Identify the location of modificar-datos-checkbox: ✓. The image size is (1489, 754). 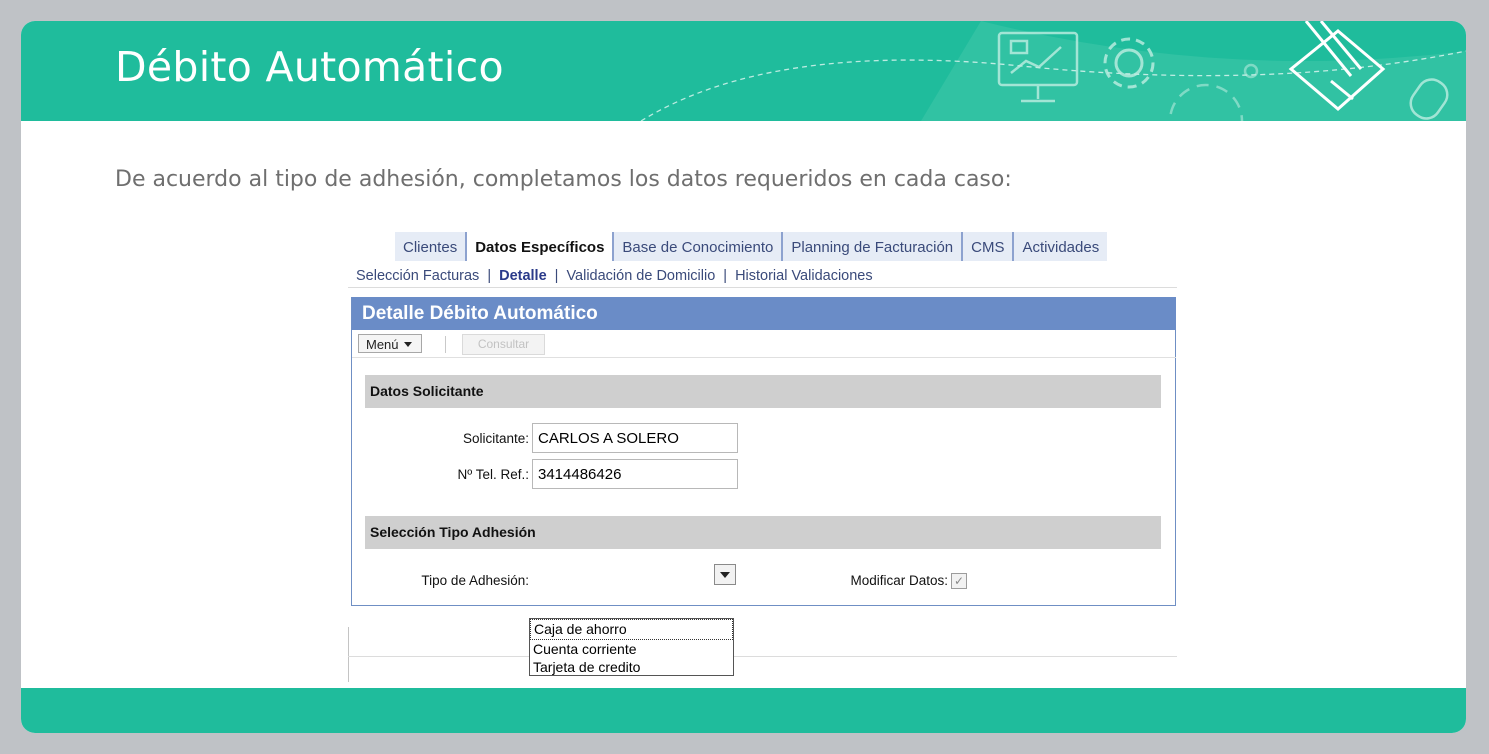
(959, 581).